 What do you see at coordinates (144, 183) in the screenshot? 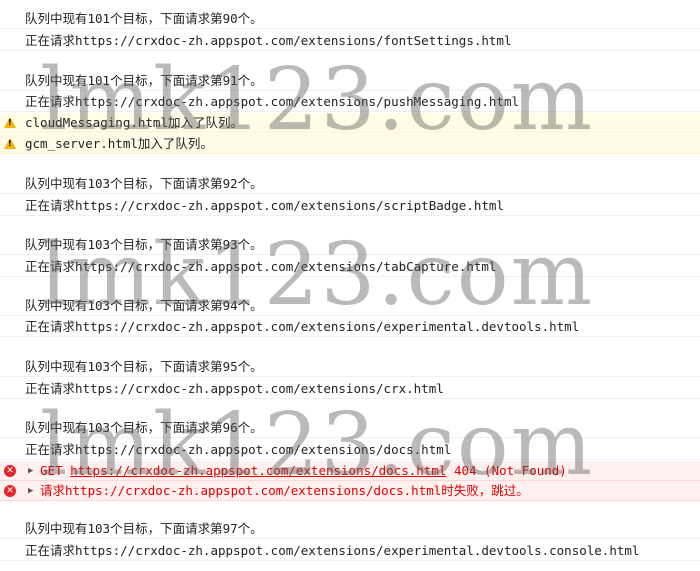
I see `message-text: 队列中现有103个目标，下面请求第92个。` at bounding box center [144, 183].